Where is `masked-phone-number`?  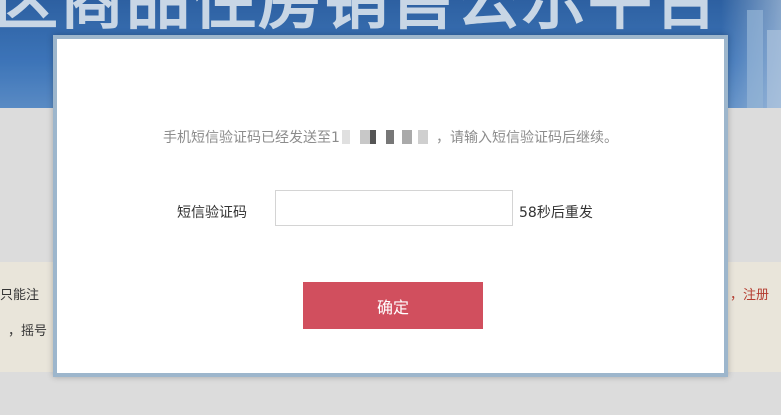 masked-phone-number is located at coordinates (387, 137).